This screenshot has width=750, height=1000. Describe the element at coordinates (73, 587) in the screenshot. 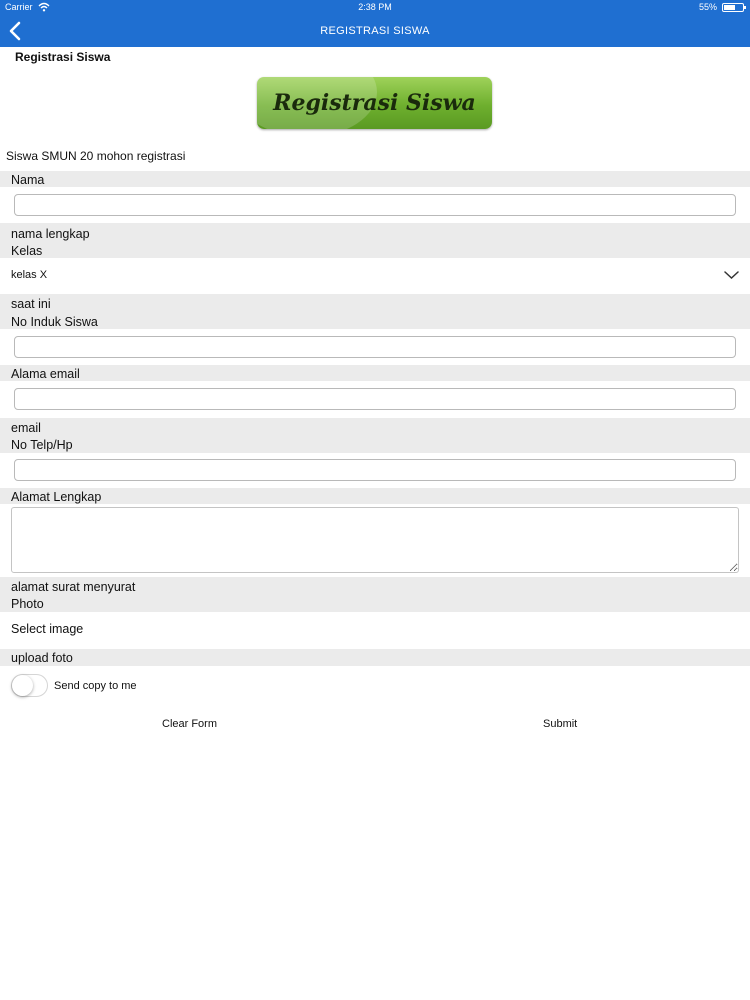

I see `alamat-hint: alamat surat menyurat` at that location.